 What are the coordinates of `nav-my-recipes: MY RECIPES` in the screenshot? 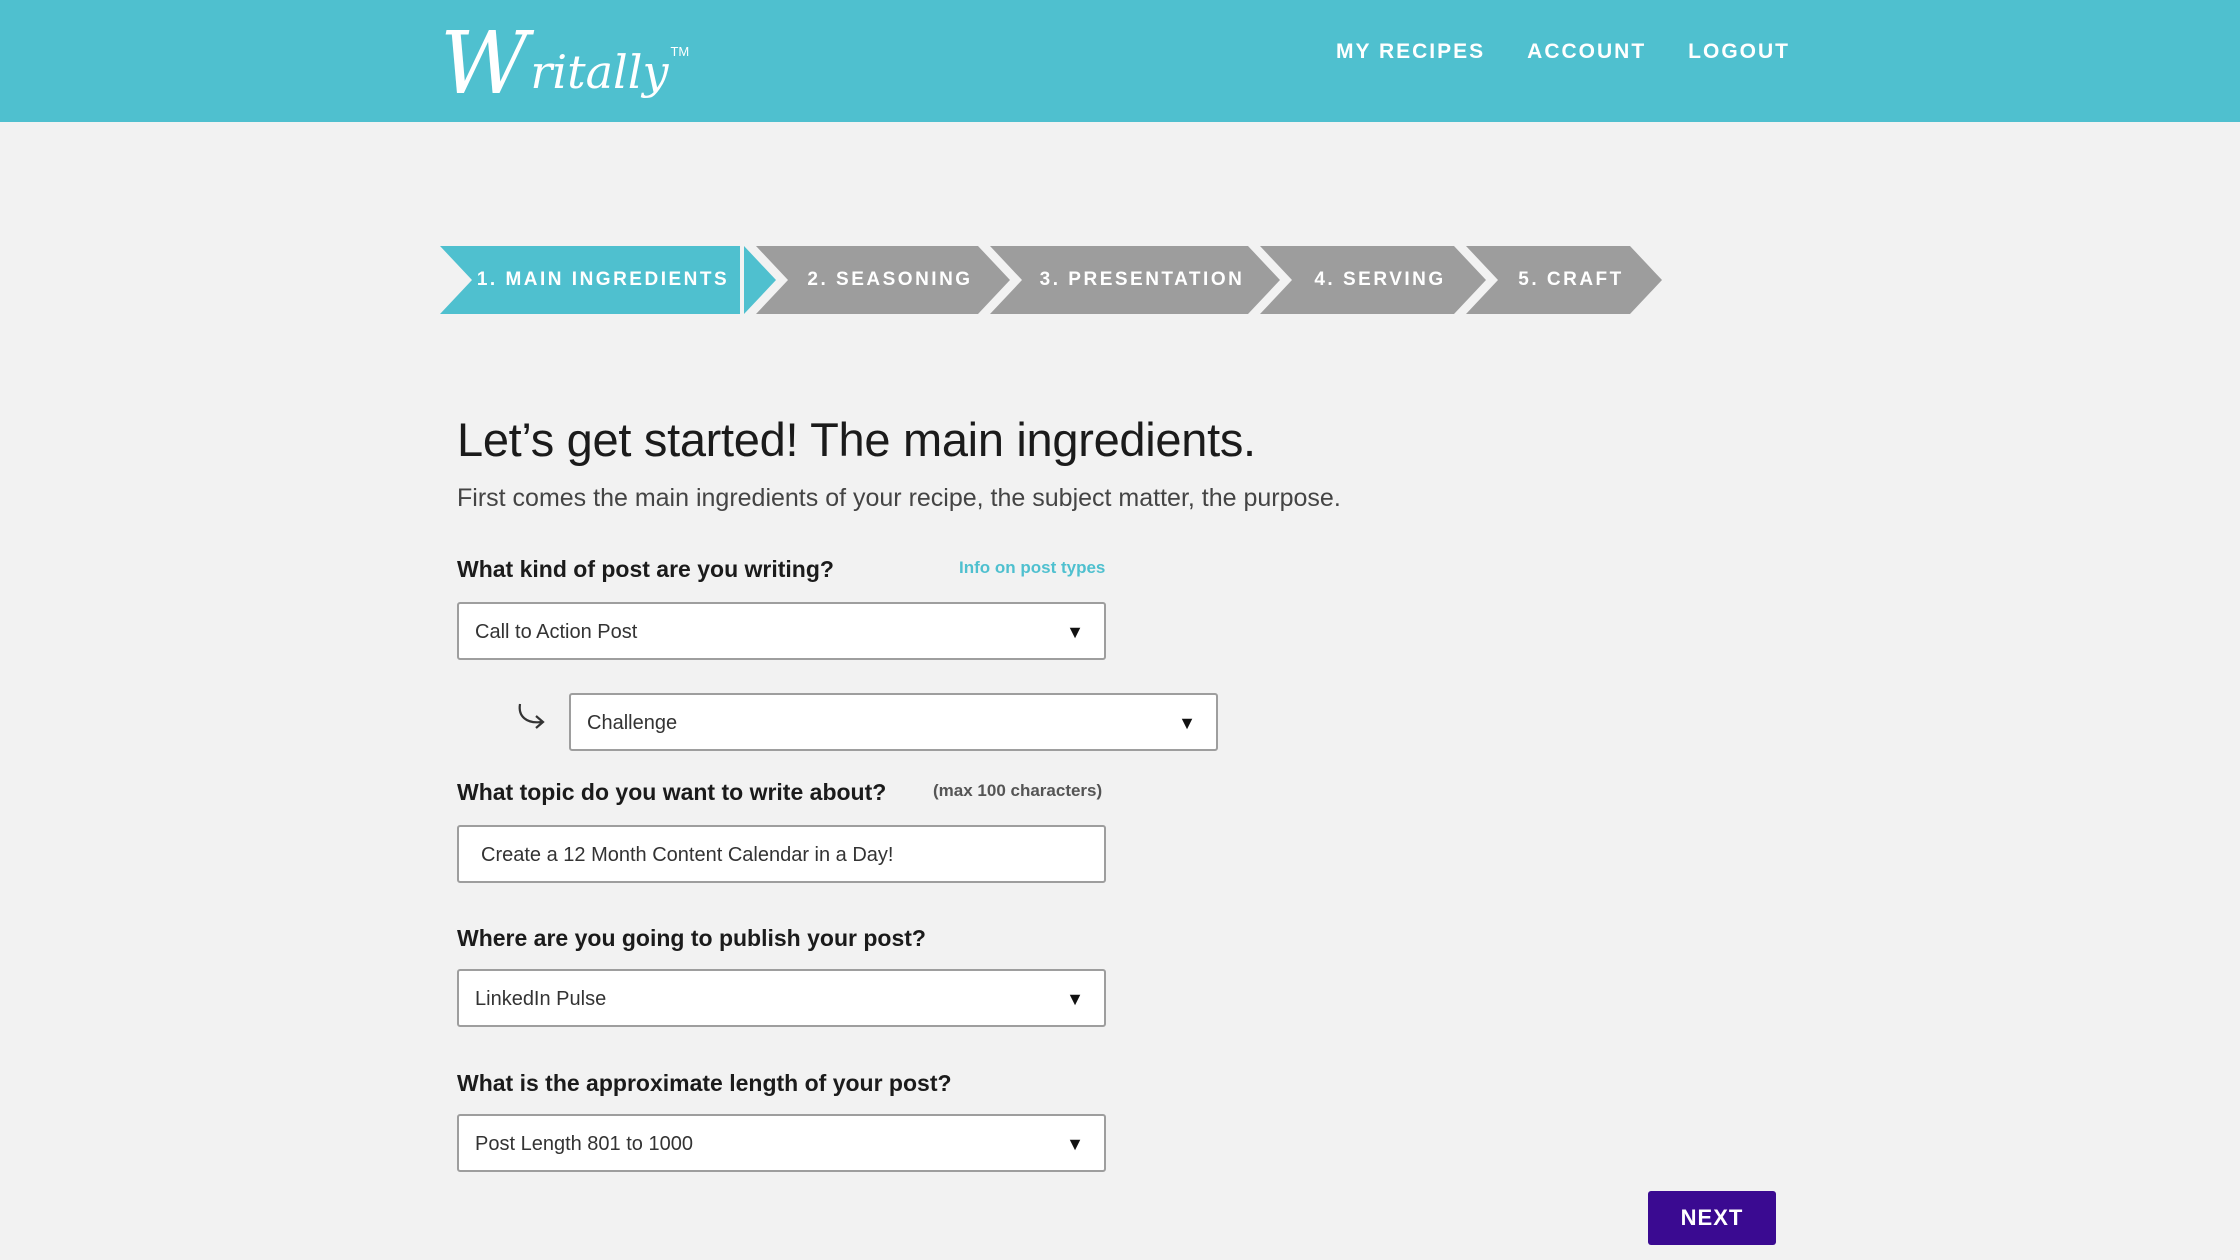 It's located at (1410, 52).